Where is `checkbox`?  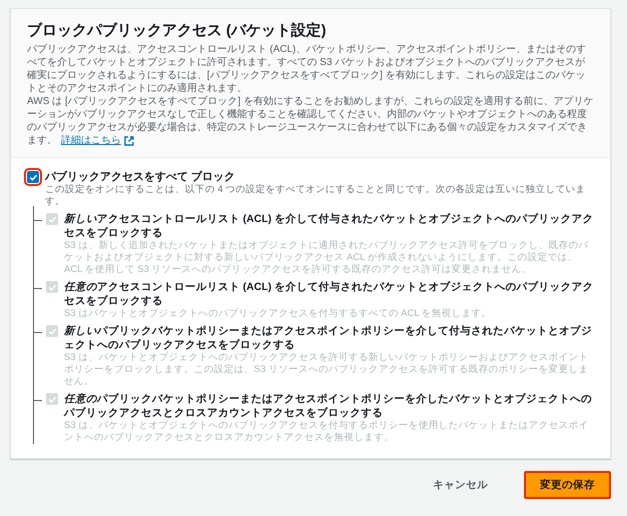
checkbox is located at coordinates (33, 177).